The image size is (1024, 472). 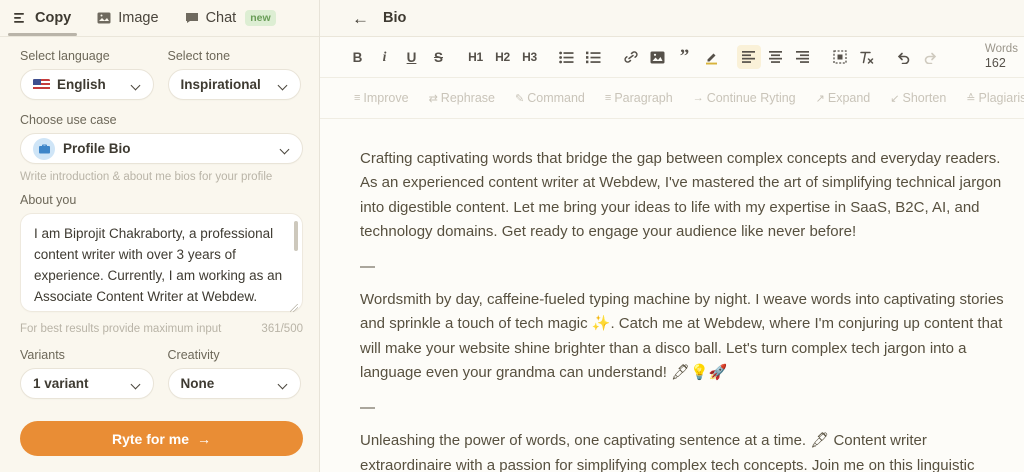 What do you see at coordinates (924, 98) in the screenshot?
I see `shorten-label: Shorten` at bounding box center [924, 98].